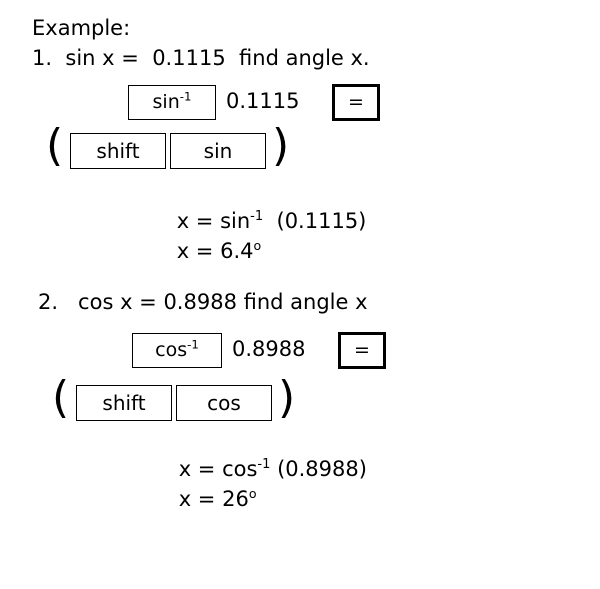  I want to click on cos-inverse-key-label: cos-1, so click(177, 349).